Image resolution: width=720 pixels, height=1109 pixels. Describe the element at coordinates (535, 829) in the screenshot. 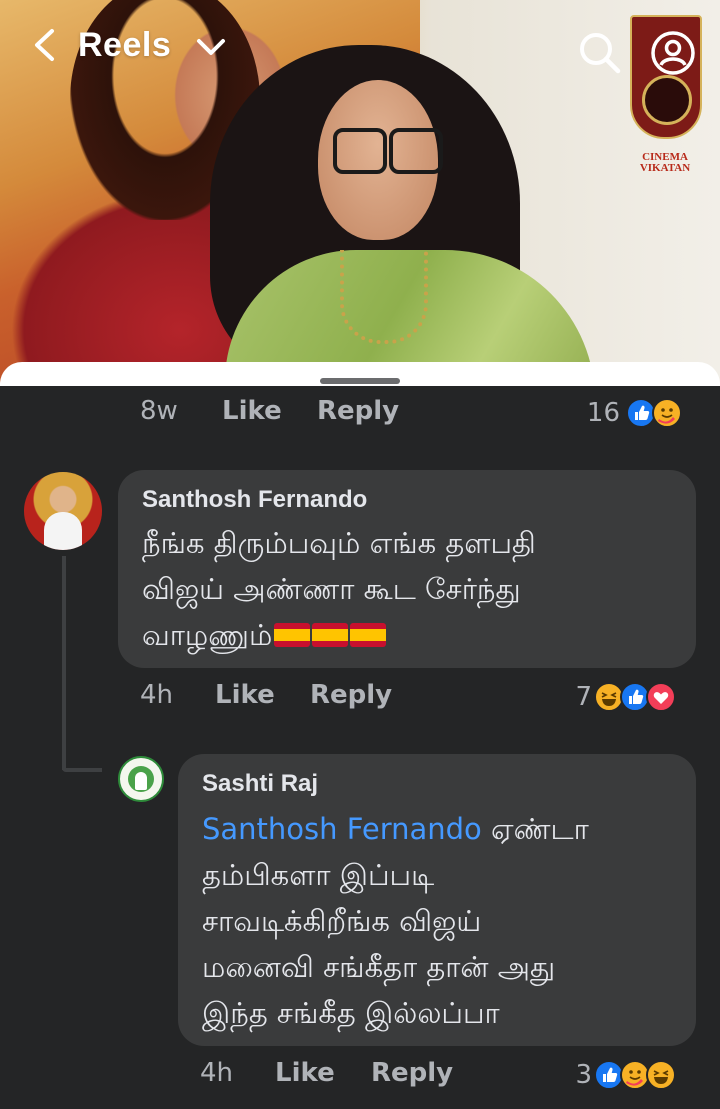

I see `comment-body: ஏண்டா` at that location.